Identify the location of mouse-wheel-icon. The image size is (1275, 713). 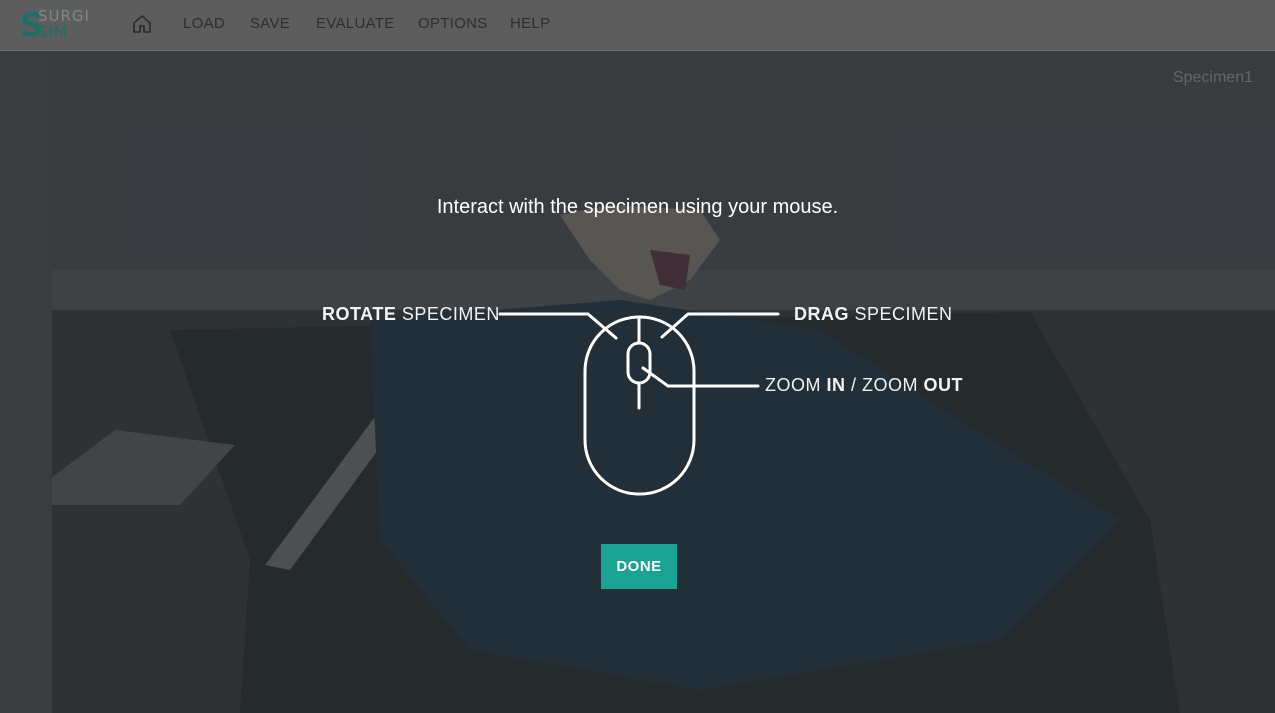
(639, 363).